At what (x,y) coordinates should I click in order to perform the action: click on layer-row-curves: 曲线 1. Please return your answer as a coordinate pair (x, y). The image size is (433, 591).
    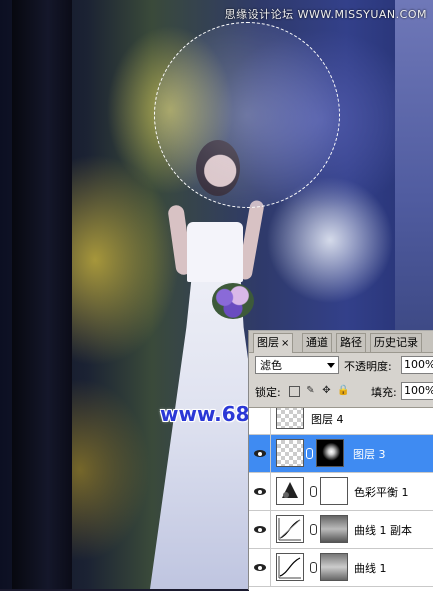
    Looking at the image, I should click on (341, 568).